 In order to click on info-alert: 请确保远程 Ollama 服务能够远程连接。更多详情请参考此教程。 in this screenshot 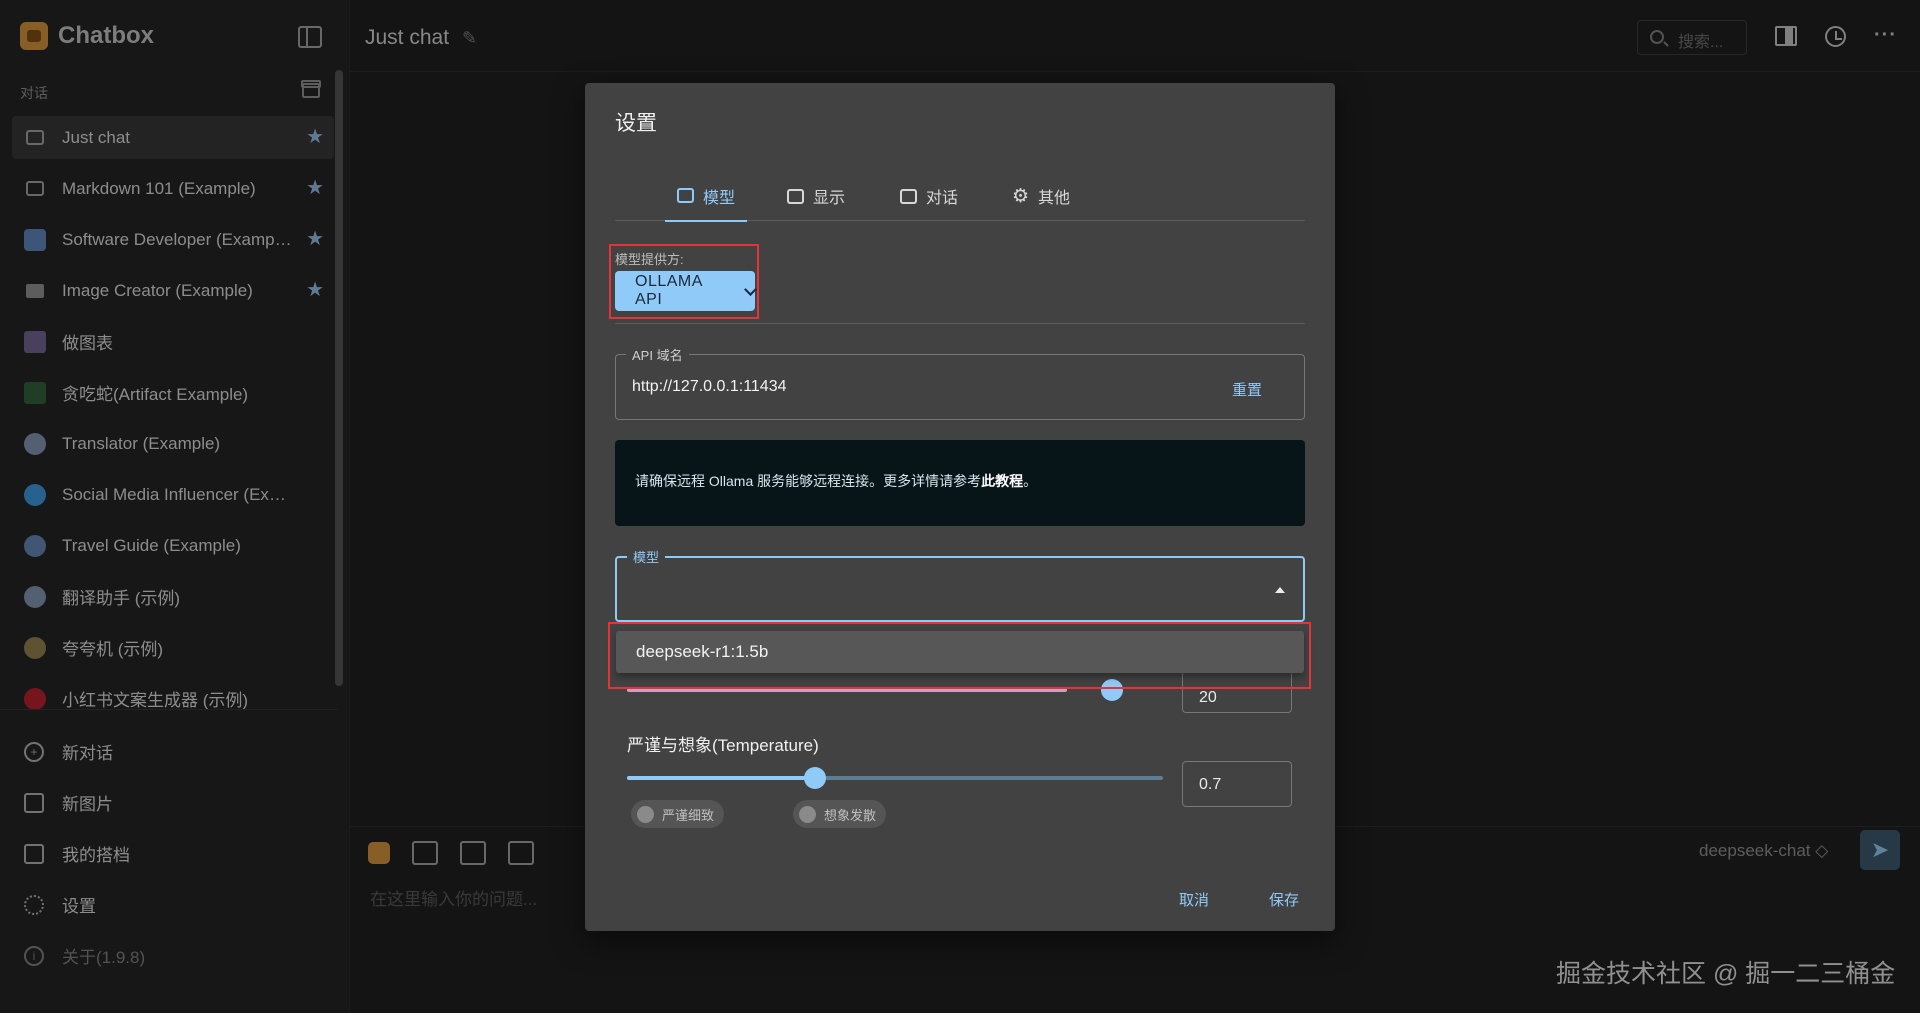, I will do `click(960, 483)`.